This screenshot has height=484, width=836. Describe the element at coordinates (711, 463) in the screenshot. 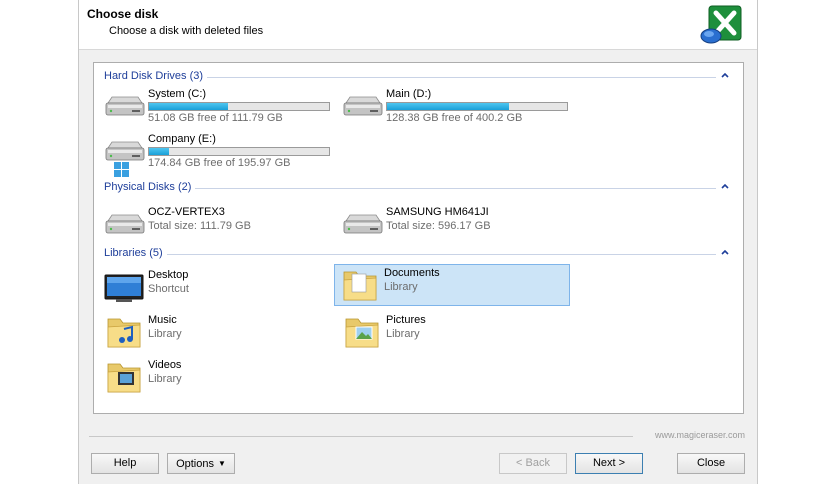

I see `close-button: Close` at that location.